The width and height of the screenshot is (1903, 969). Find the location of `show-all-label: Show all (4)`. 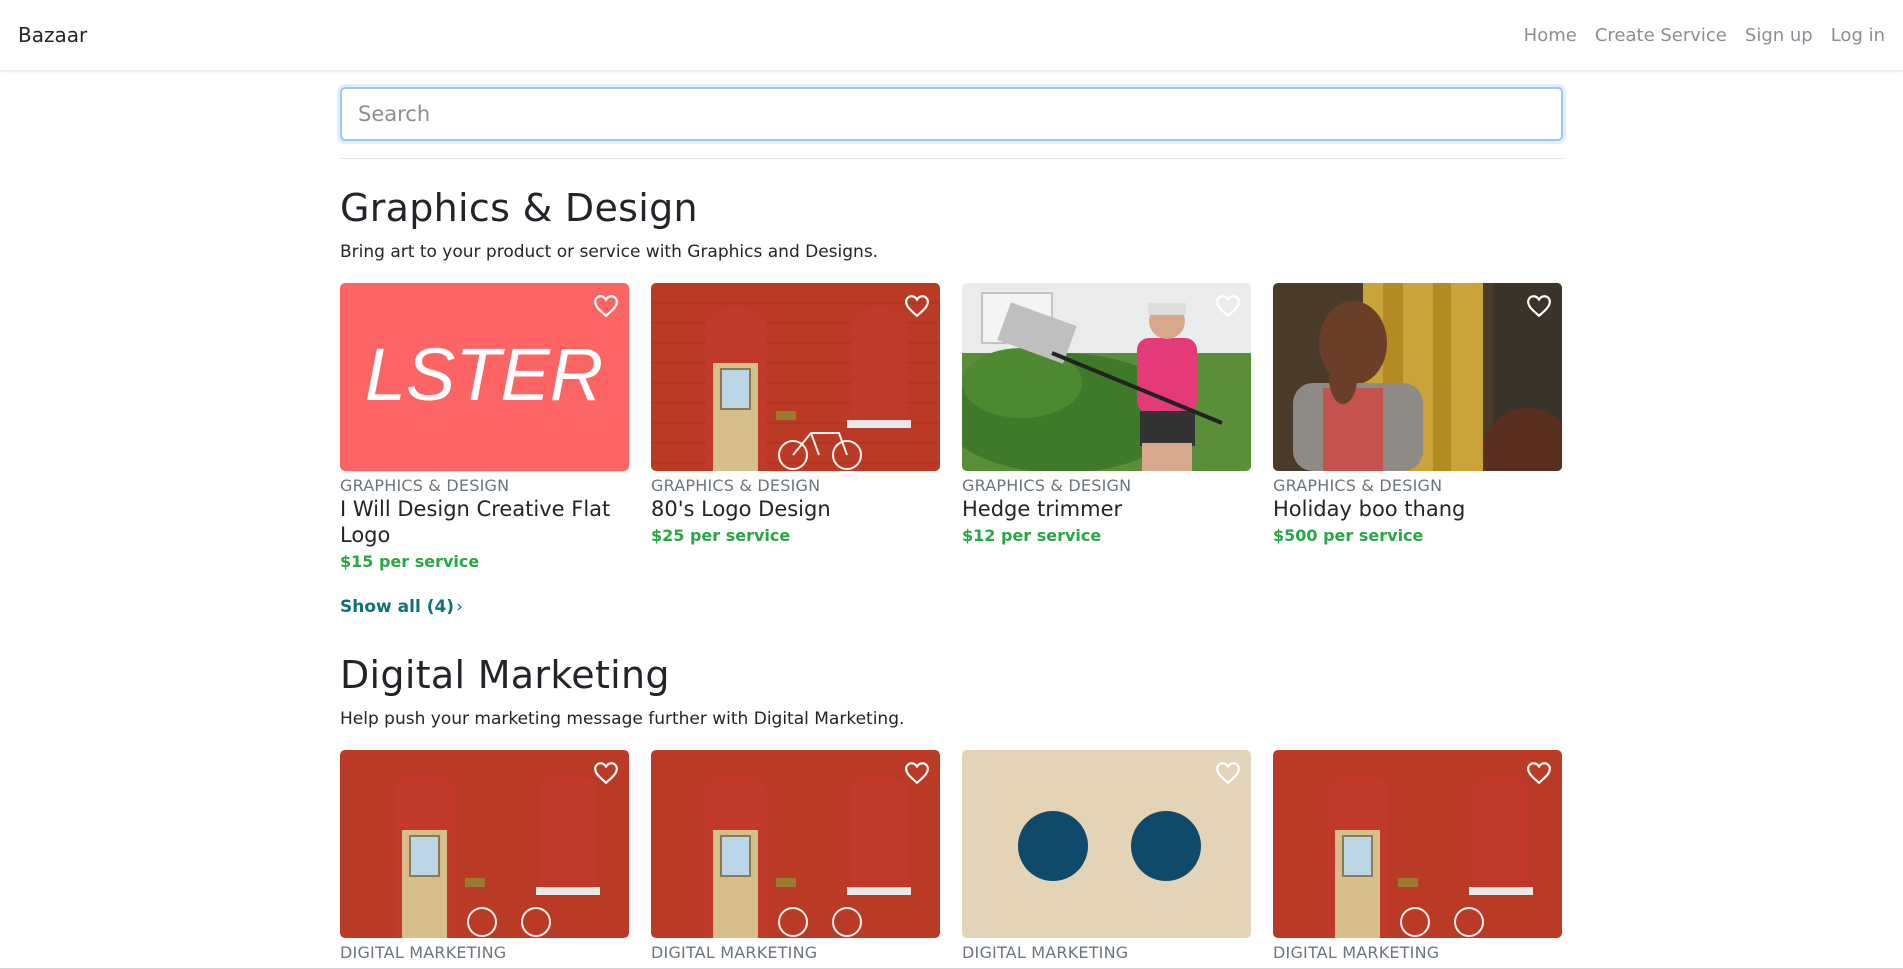

show-all-label: Show all (4) is located at coordinates (397, 607).